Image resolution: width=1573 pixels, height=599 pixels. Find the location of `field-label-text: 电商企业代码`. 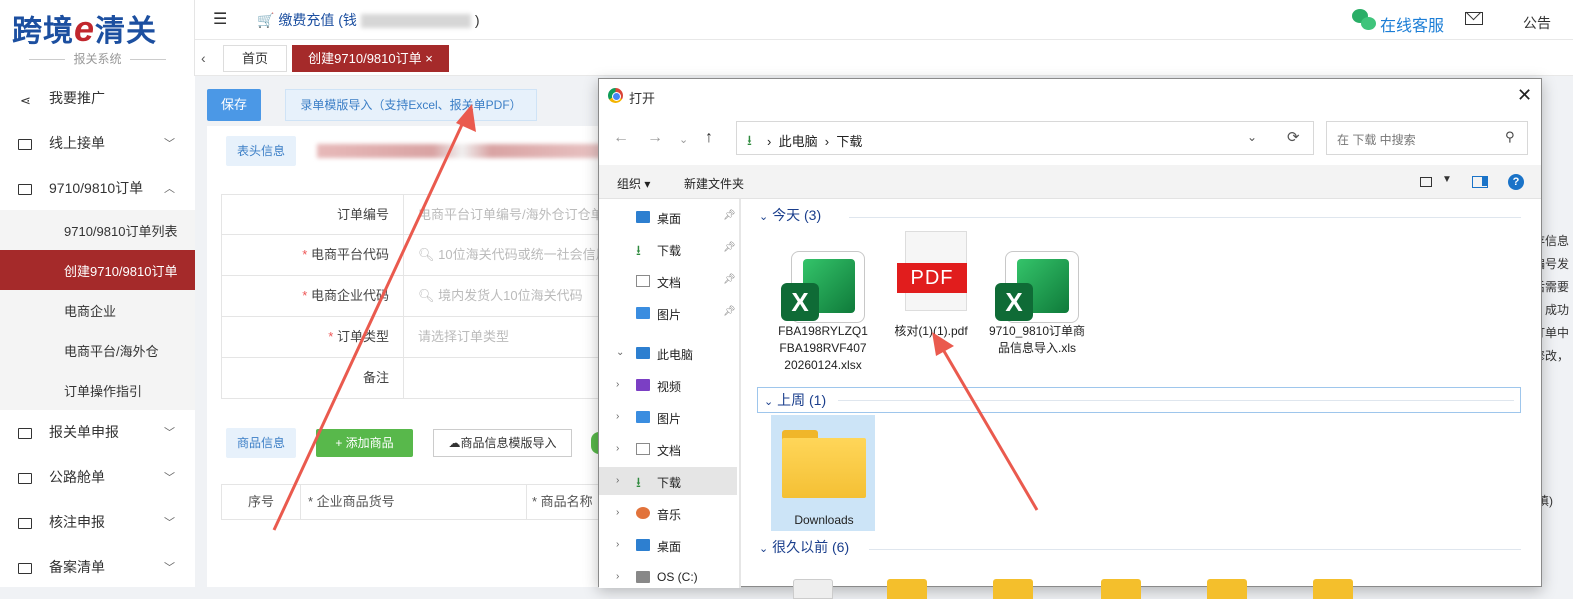

field-label-text: 电商企业代码 is located at coordinates (349, 295).